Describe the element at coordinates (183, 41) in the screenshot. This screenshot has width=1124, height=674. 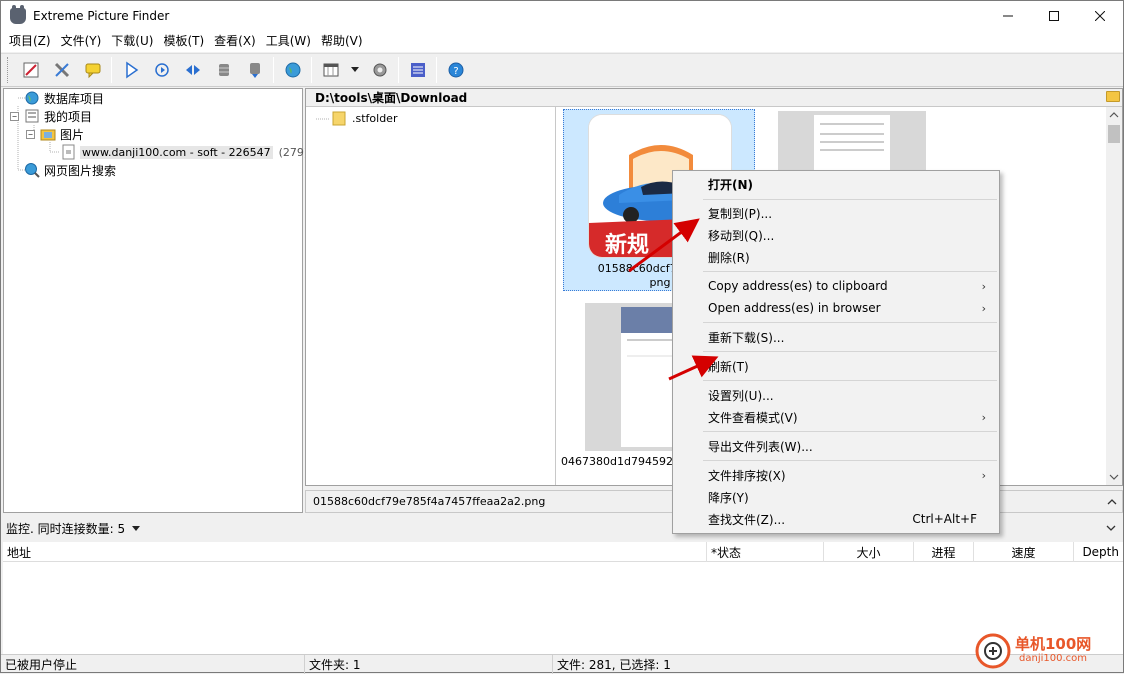
I see `menu-template: 模板(T)` at that location.